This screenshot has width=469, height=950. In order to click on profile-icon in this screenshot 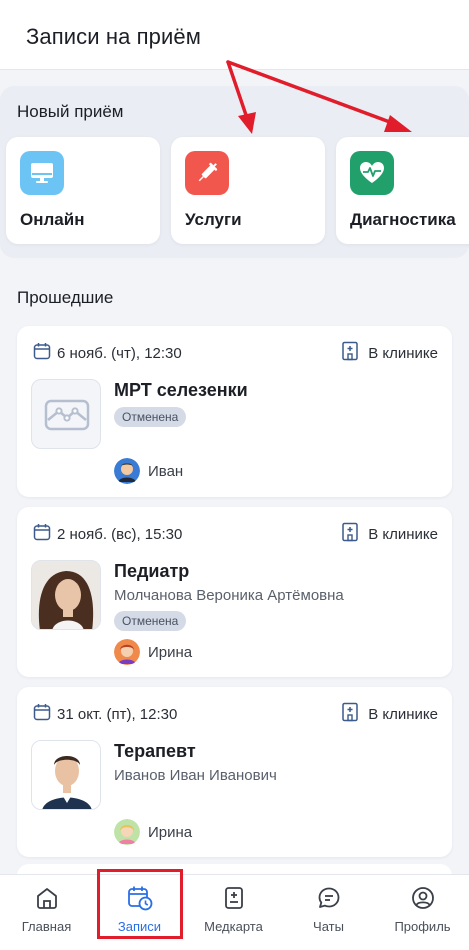, I will do `click(423, 898)`.